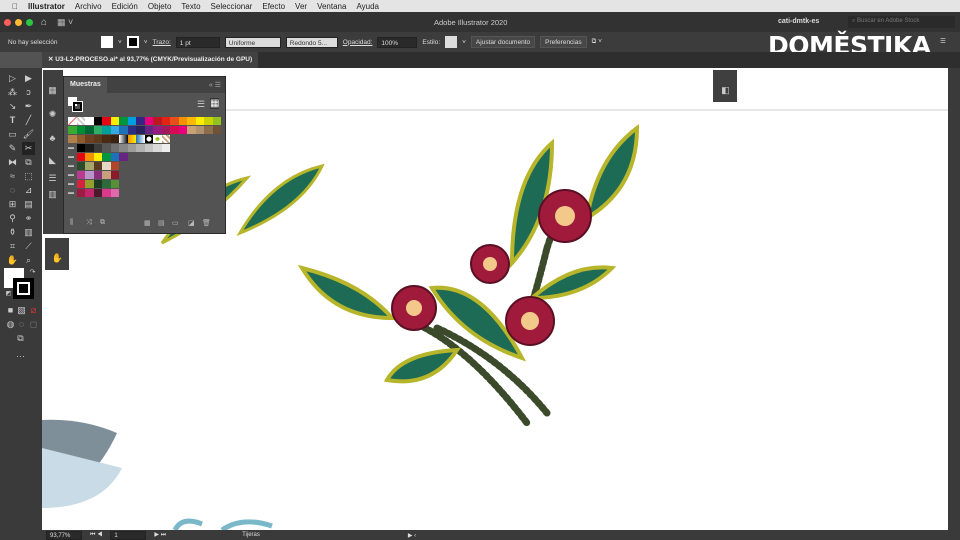 Image resolution: width=960 pixels, height=540 pixels. I want to click on trash-icon: 🗑, so click(206, 223).